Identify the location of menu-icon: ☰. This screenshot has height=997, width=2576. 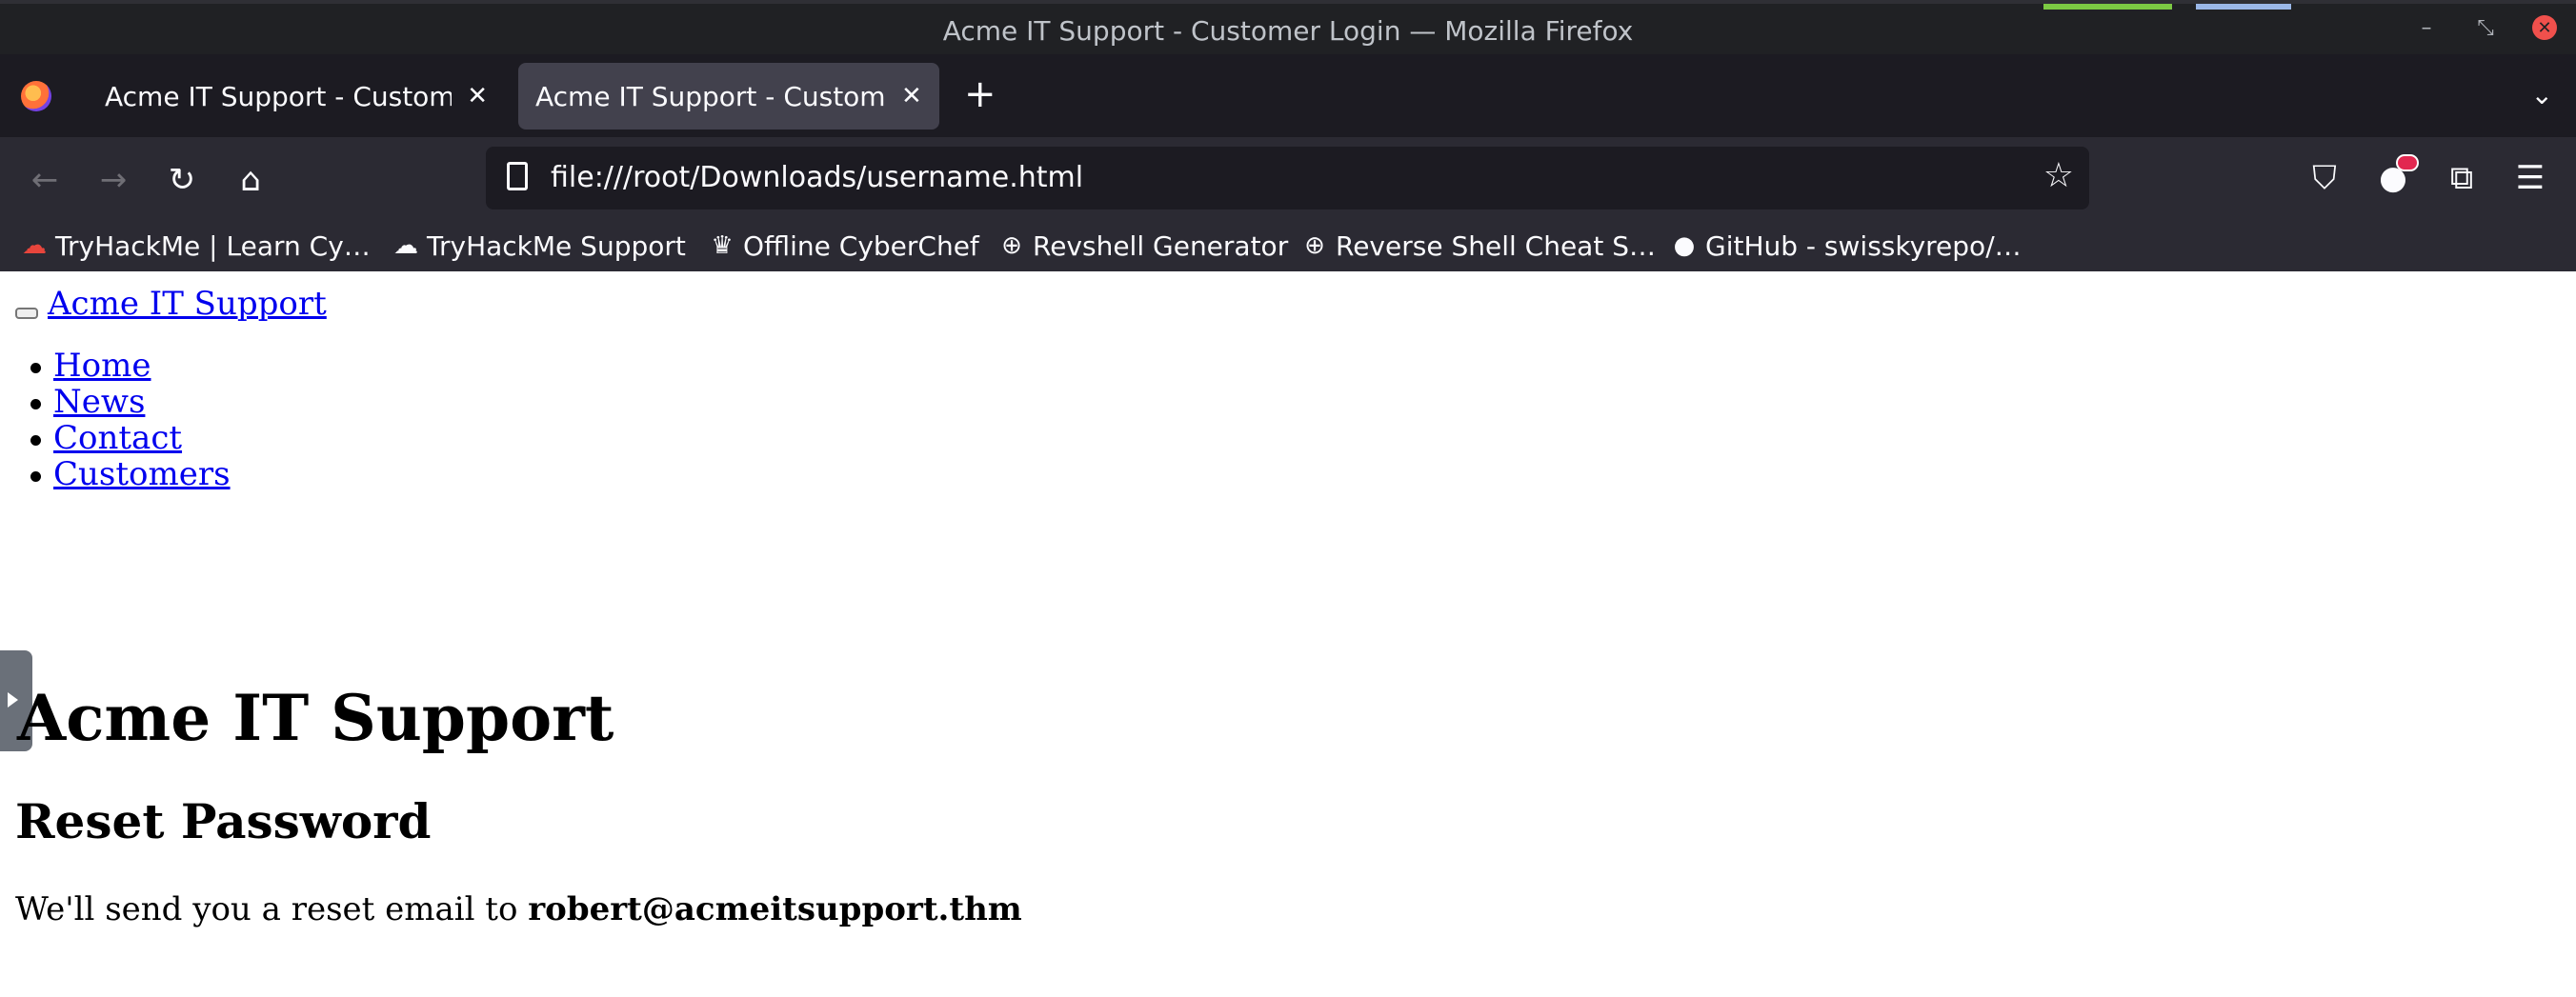
(2530, 178).